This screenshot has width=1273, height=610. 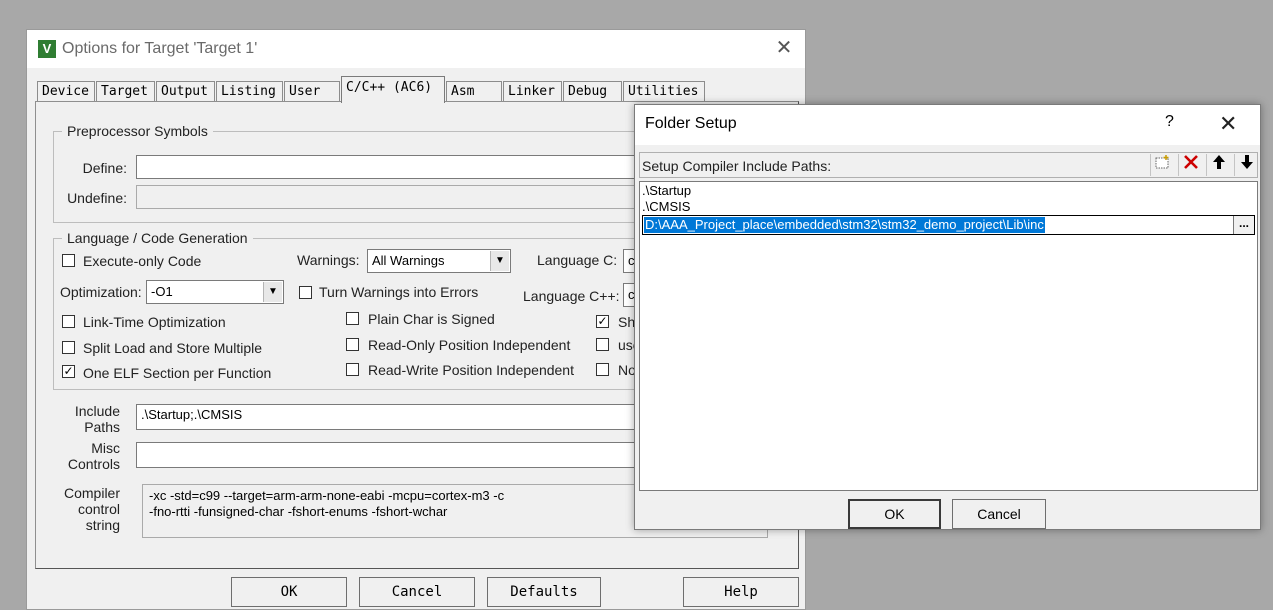 What do you see at coordinates (894, 514) in the screenshot?
I see `folder-ok-button: OK` at bounding box center [894, 514].